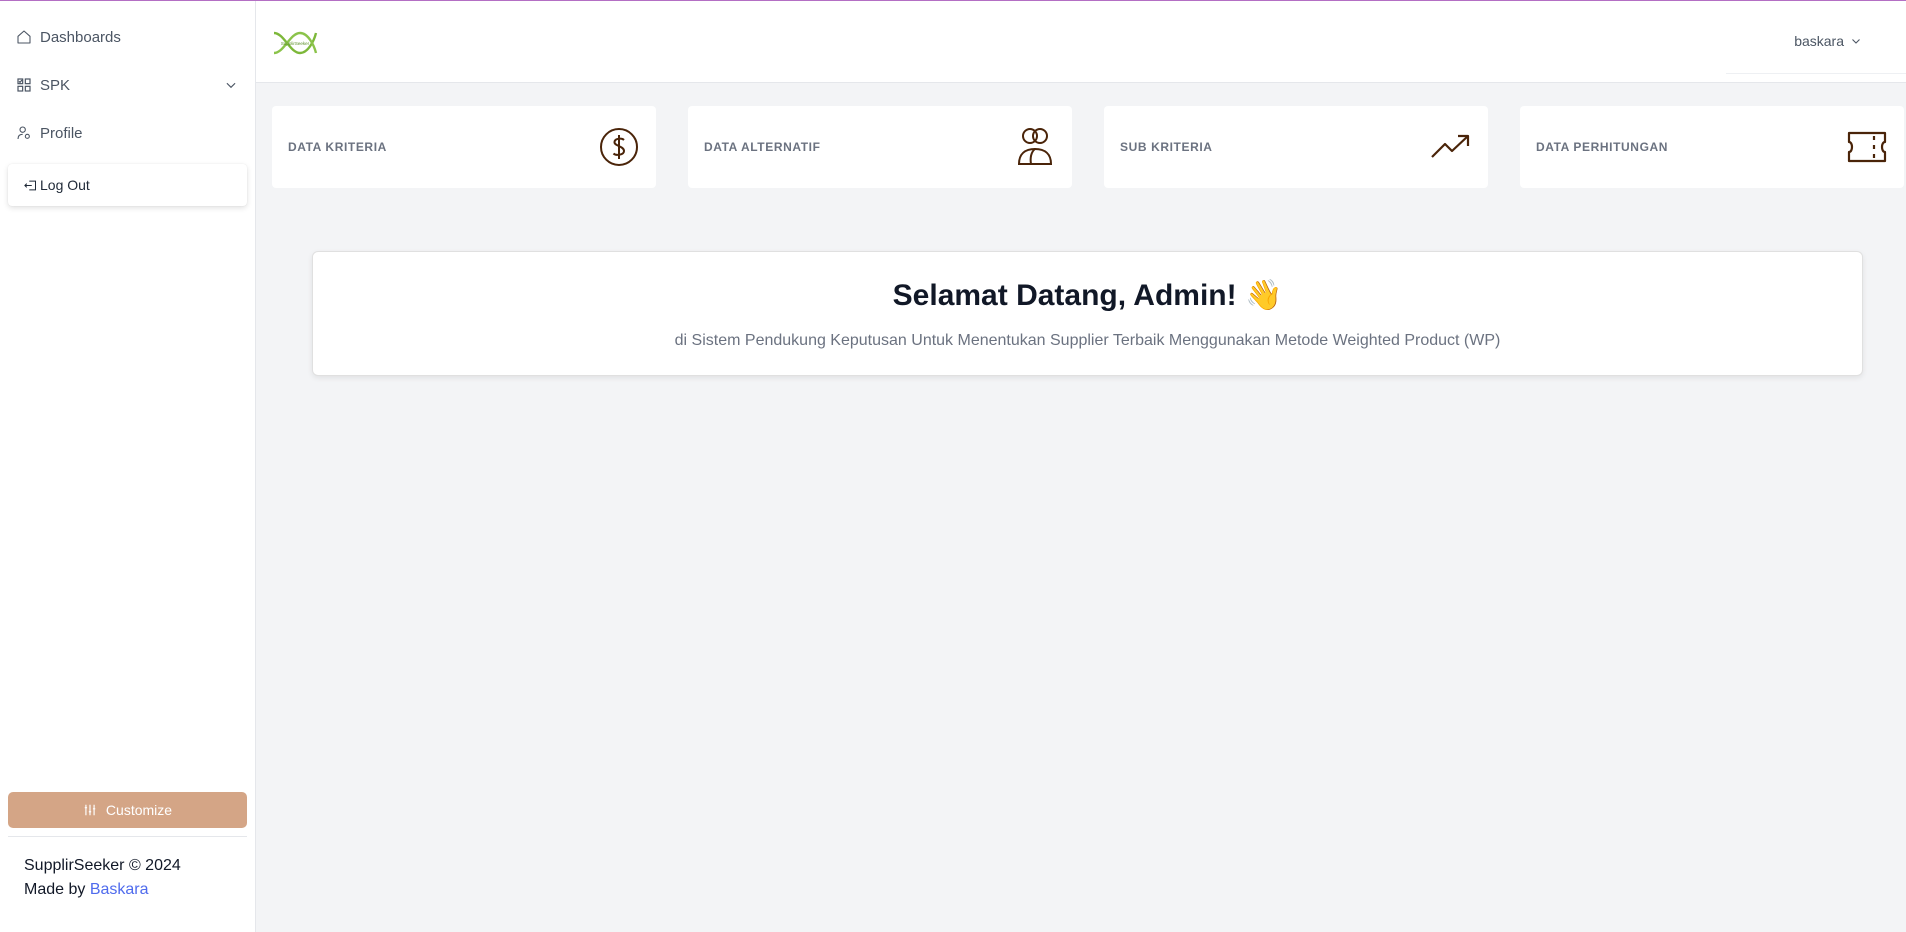 The height and width of the screenshot is (932, 1906). I want to click on card-data-kriteria: DATA KRITERIA, so click(464, 147).